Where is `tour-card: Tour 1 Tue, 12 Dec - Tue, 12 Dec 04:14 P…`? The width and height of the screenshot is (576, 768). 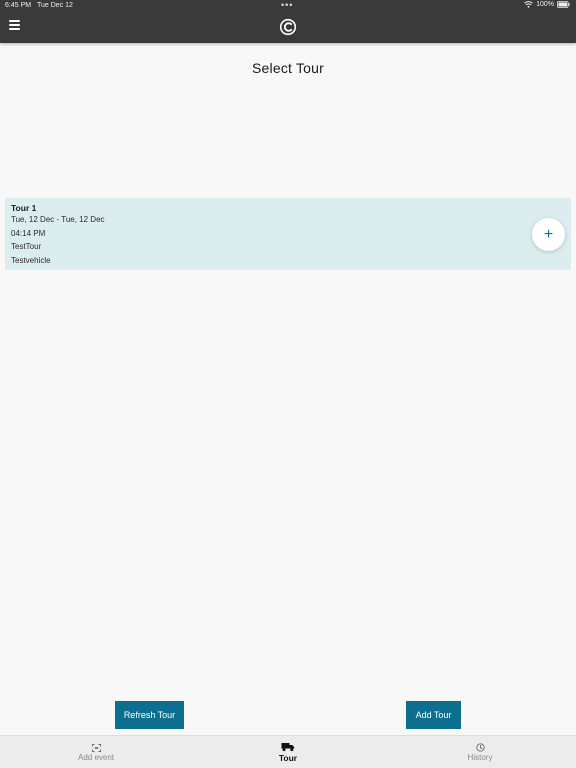
tour-card: Tour 1 Tue, 12 Dec - Tue, 12 Dec 04:14 P… is located at coordinates (288, 234).